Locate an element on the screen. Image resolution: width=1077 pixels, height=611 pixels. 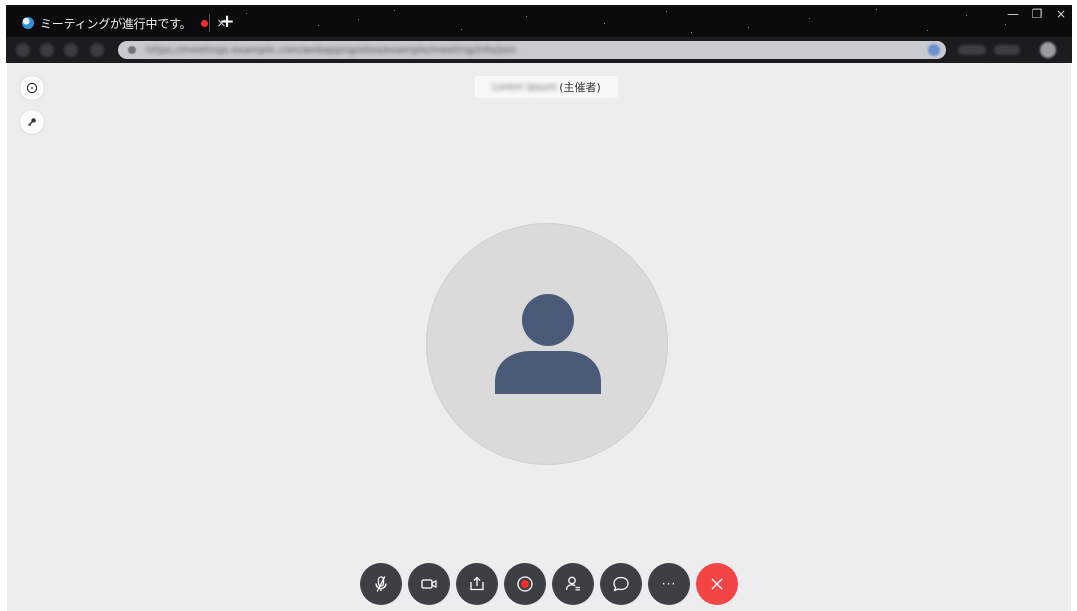
more-options-icon: ··· is located at coordinates (669, 584).